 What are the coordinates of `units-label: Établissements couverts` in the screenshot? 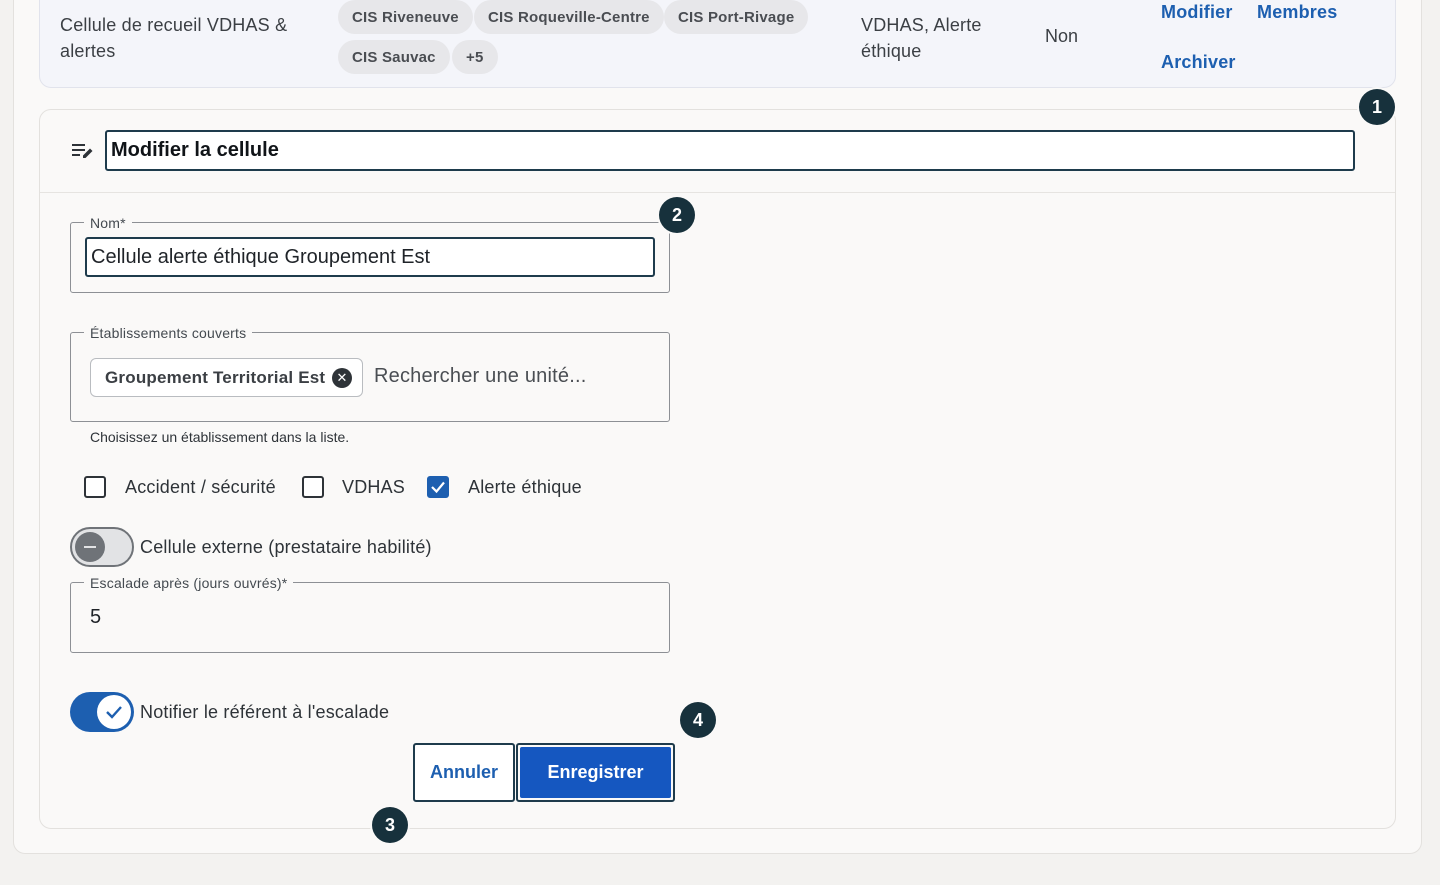 It's located at (168, 333).